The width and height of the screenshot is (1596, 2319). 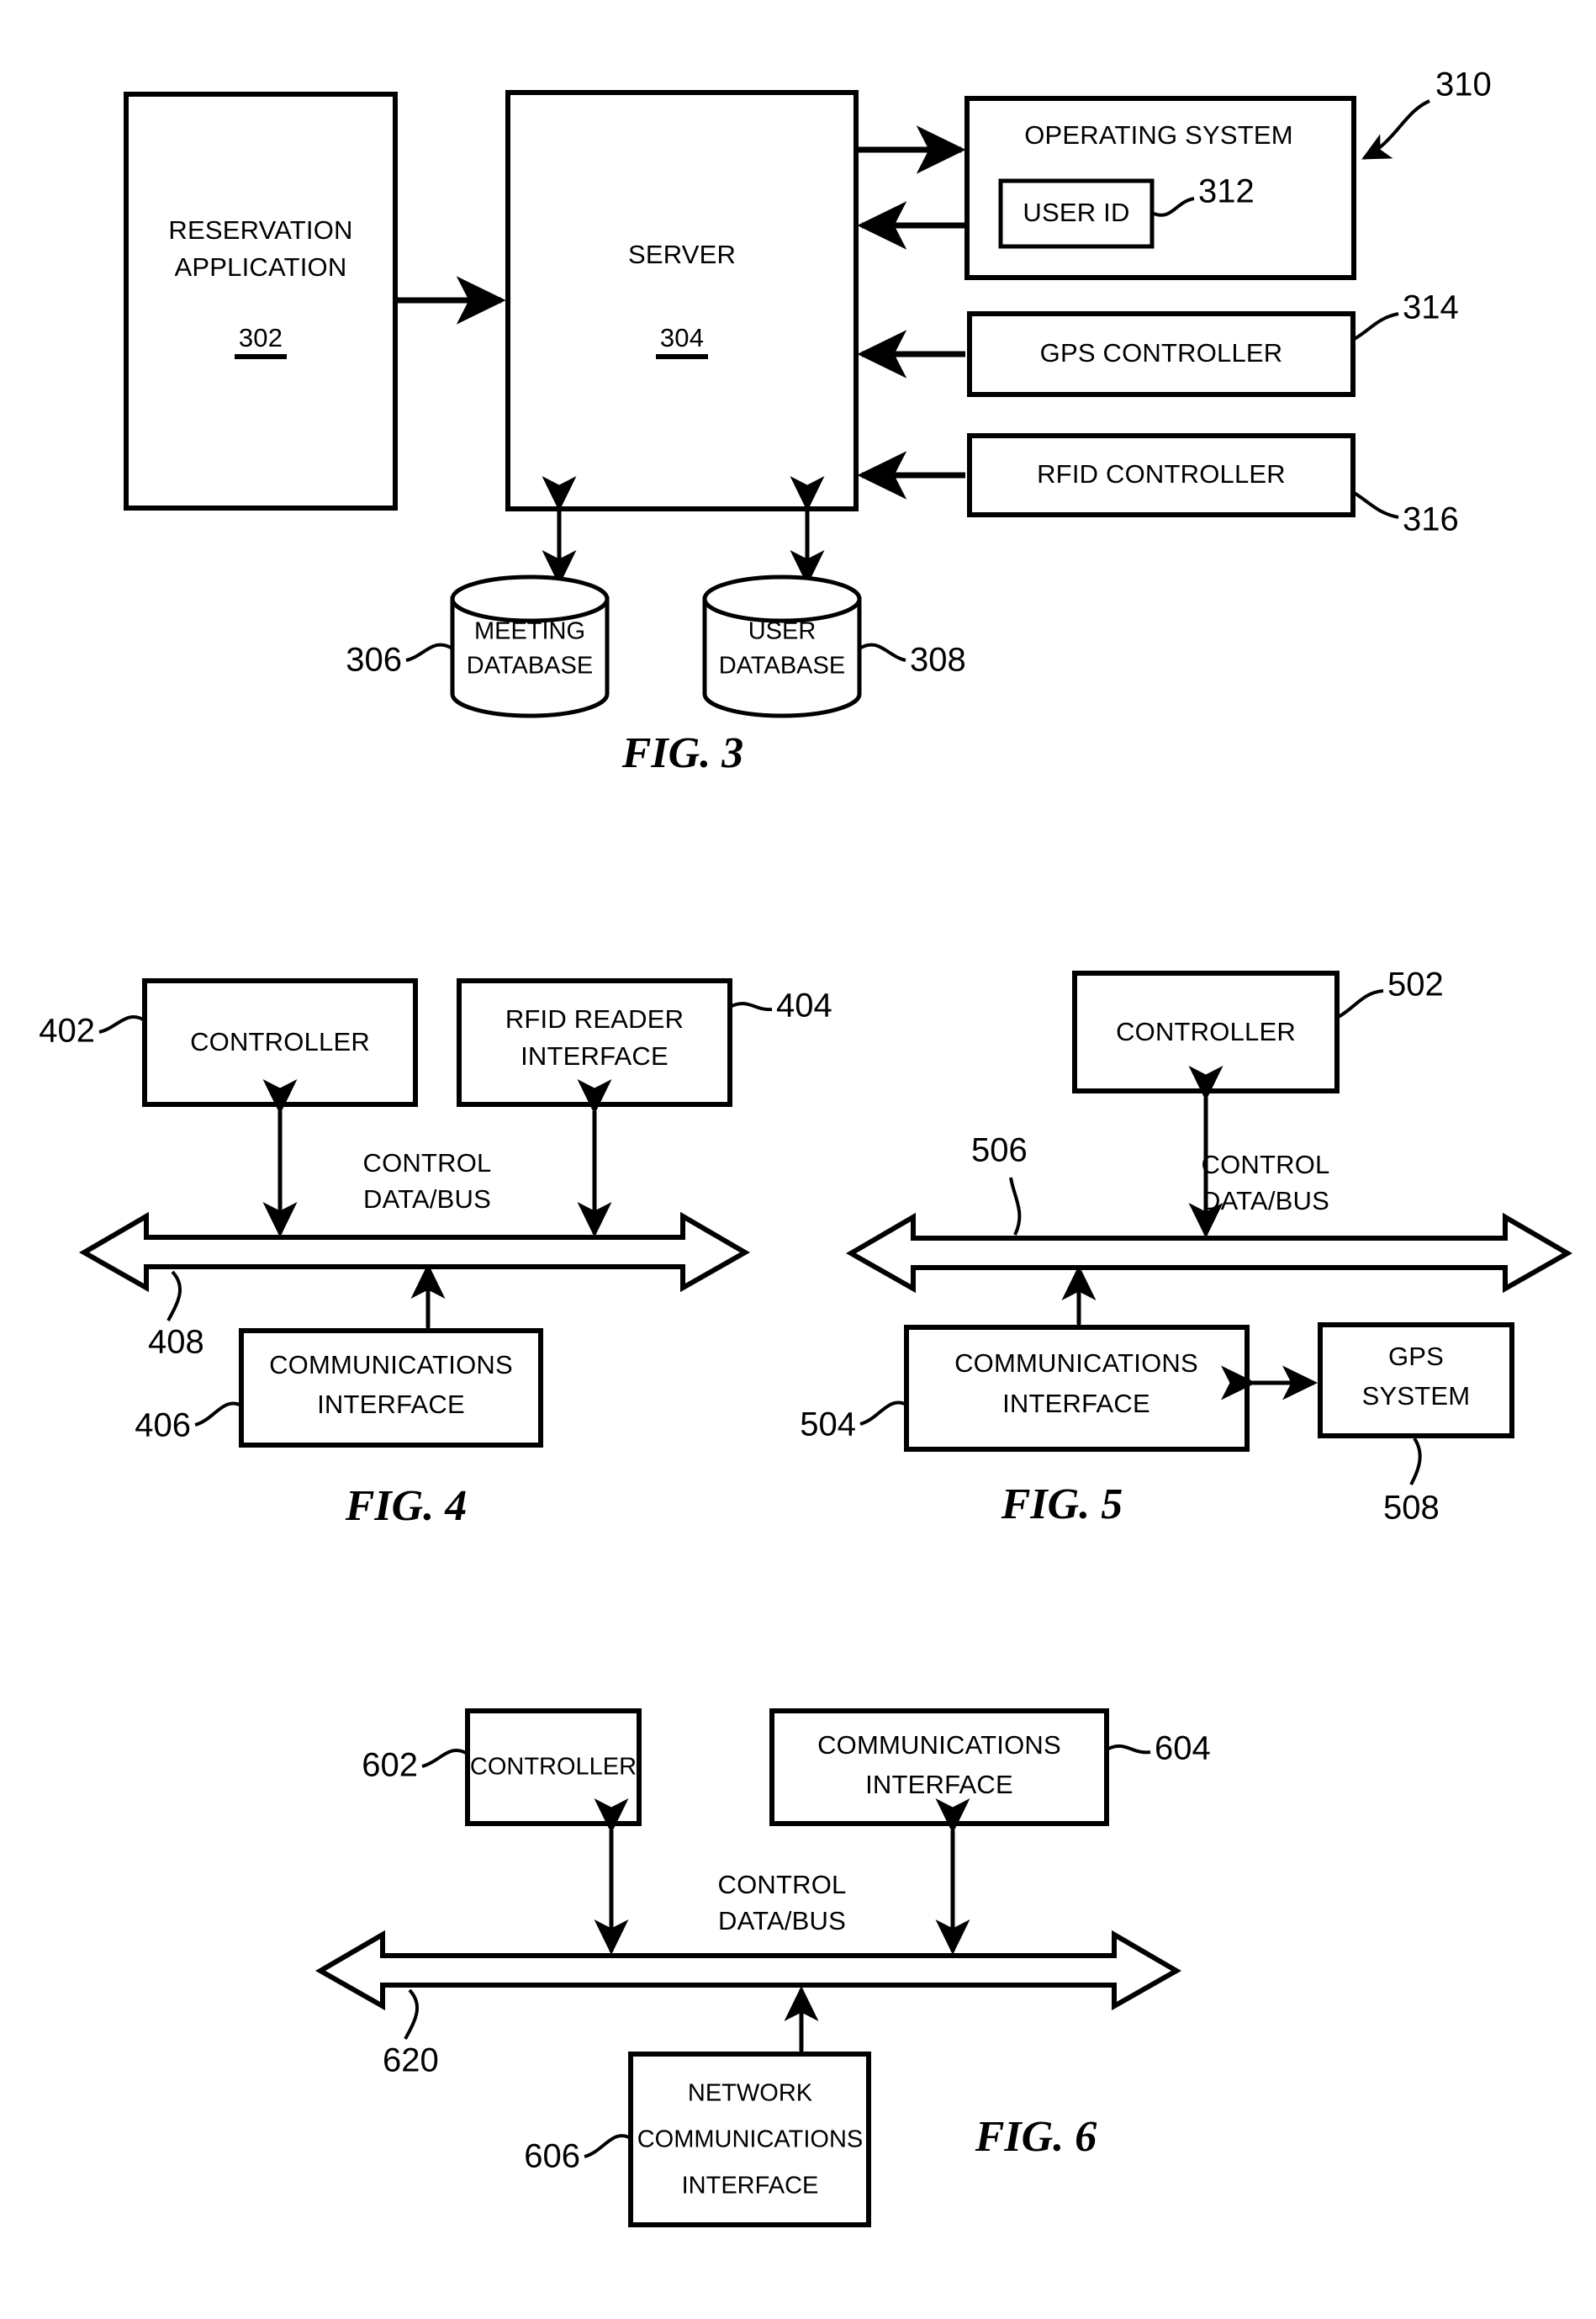 What do you see at coordinates (804, 1006) in the screenshot?
I see `fig4-rfid-reader-interface-ref: 404` at bounding box center [804, 1006].